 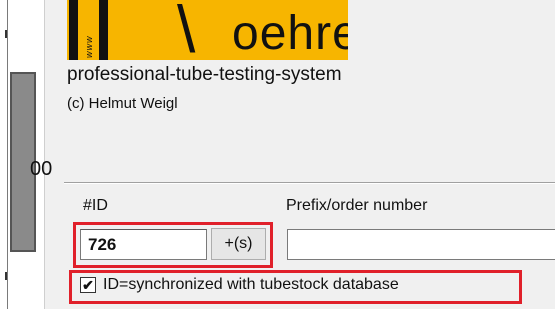 I want to click on prefix-order-input, so click(x=421, y=244).